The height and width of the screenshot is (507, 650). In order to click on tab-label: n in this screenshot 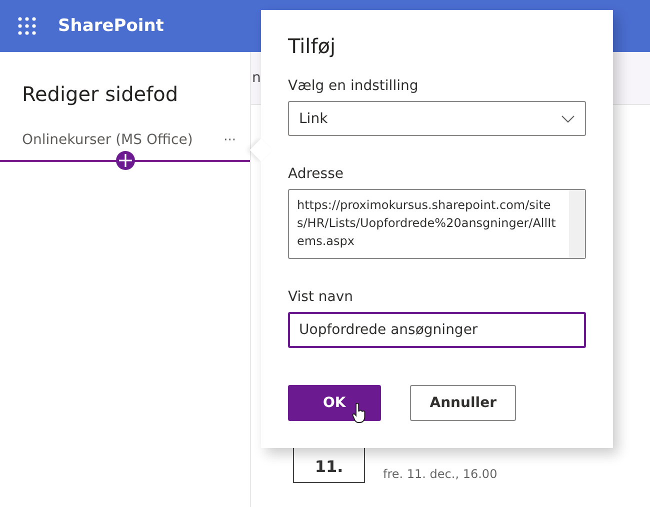, I will do `click(256, 78)`.